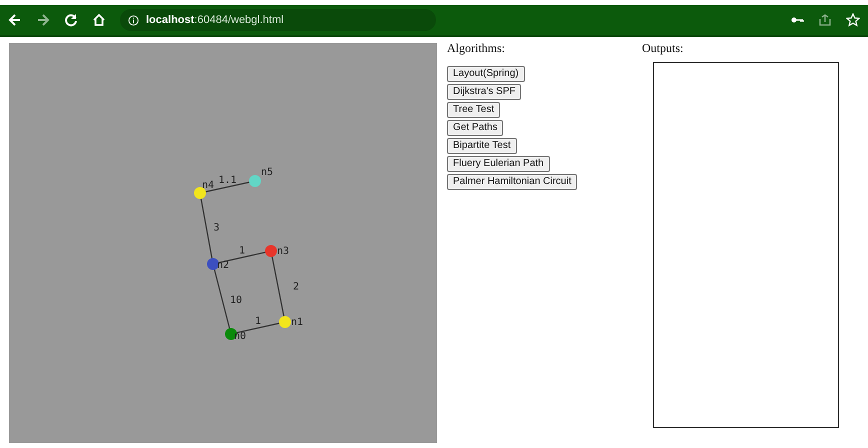 This screenshot has height=448, width=868. I want to click on address-bar: localhost:60484/webgl.html, so click(278, 20).